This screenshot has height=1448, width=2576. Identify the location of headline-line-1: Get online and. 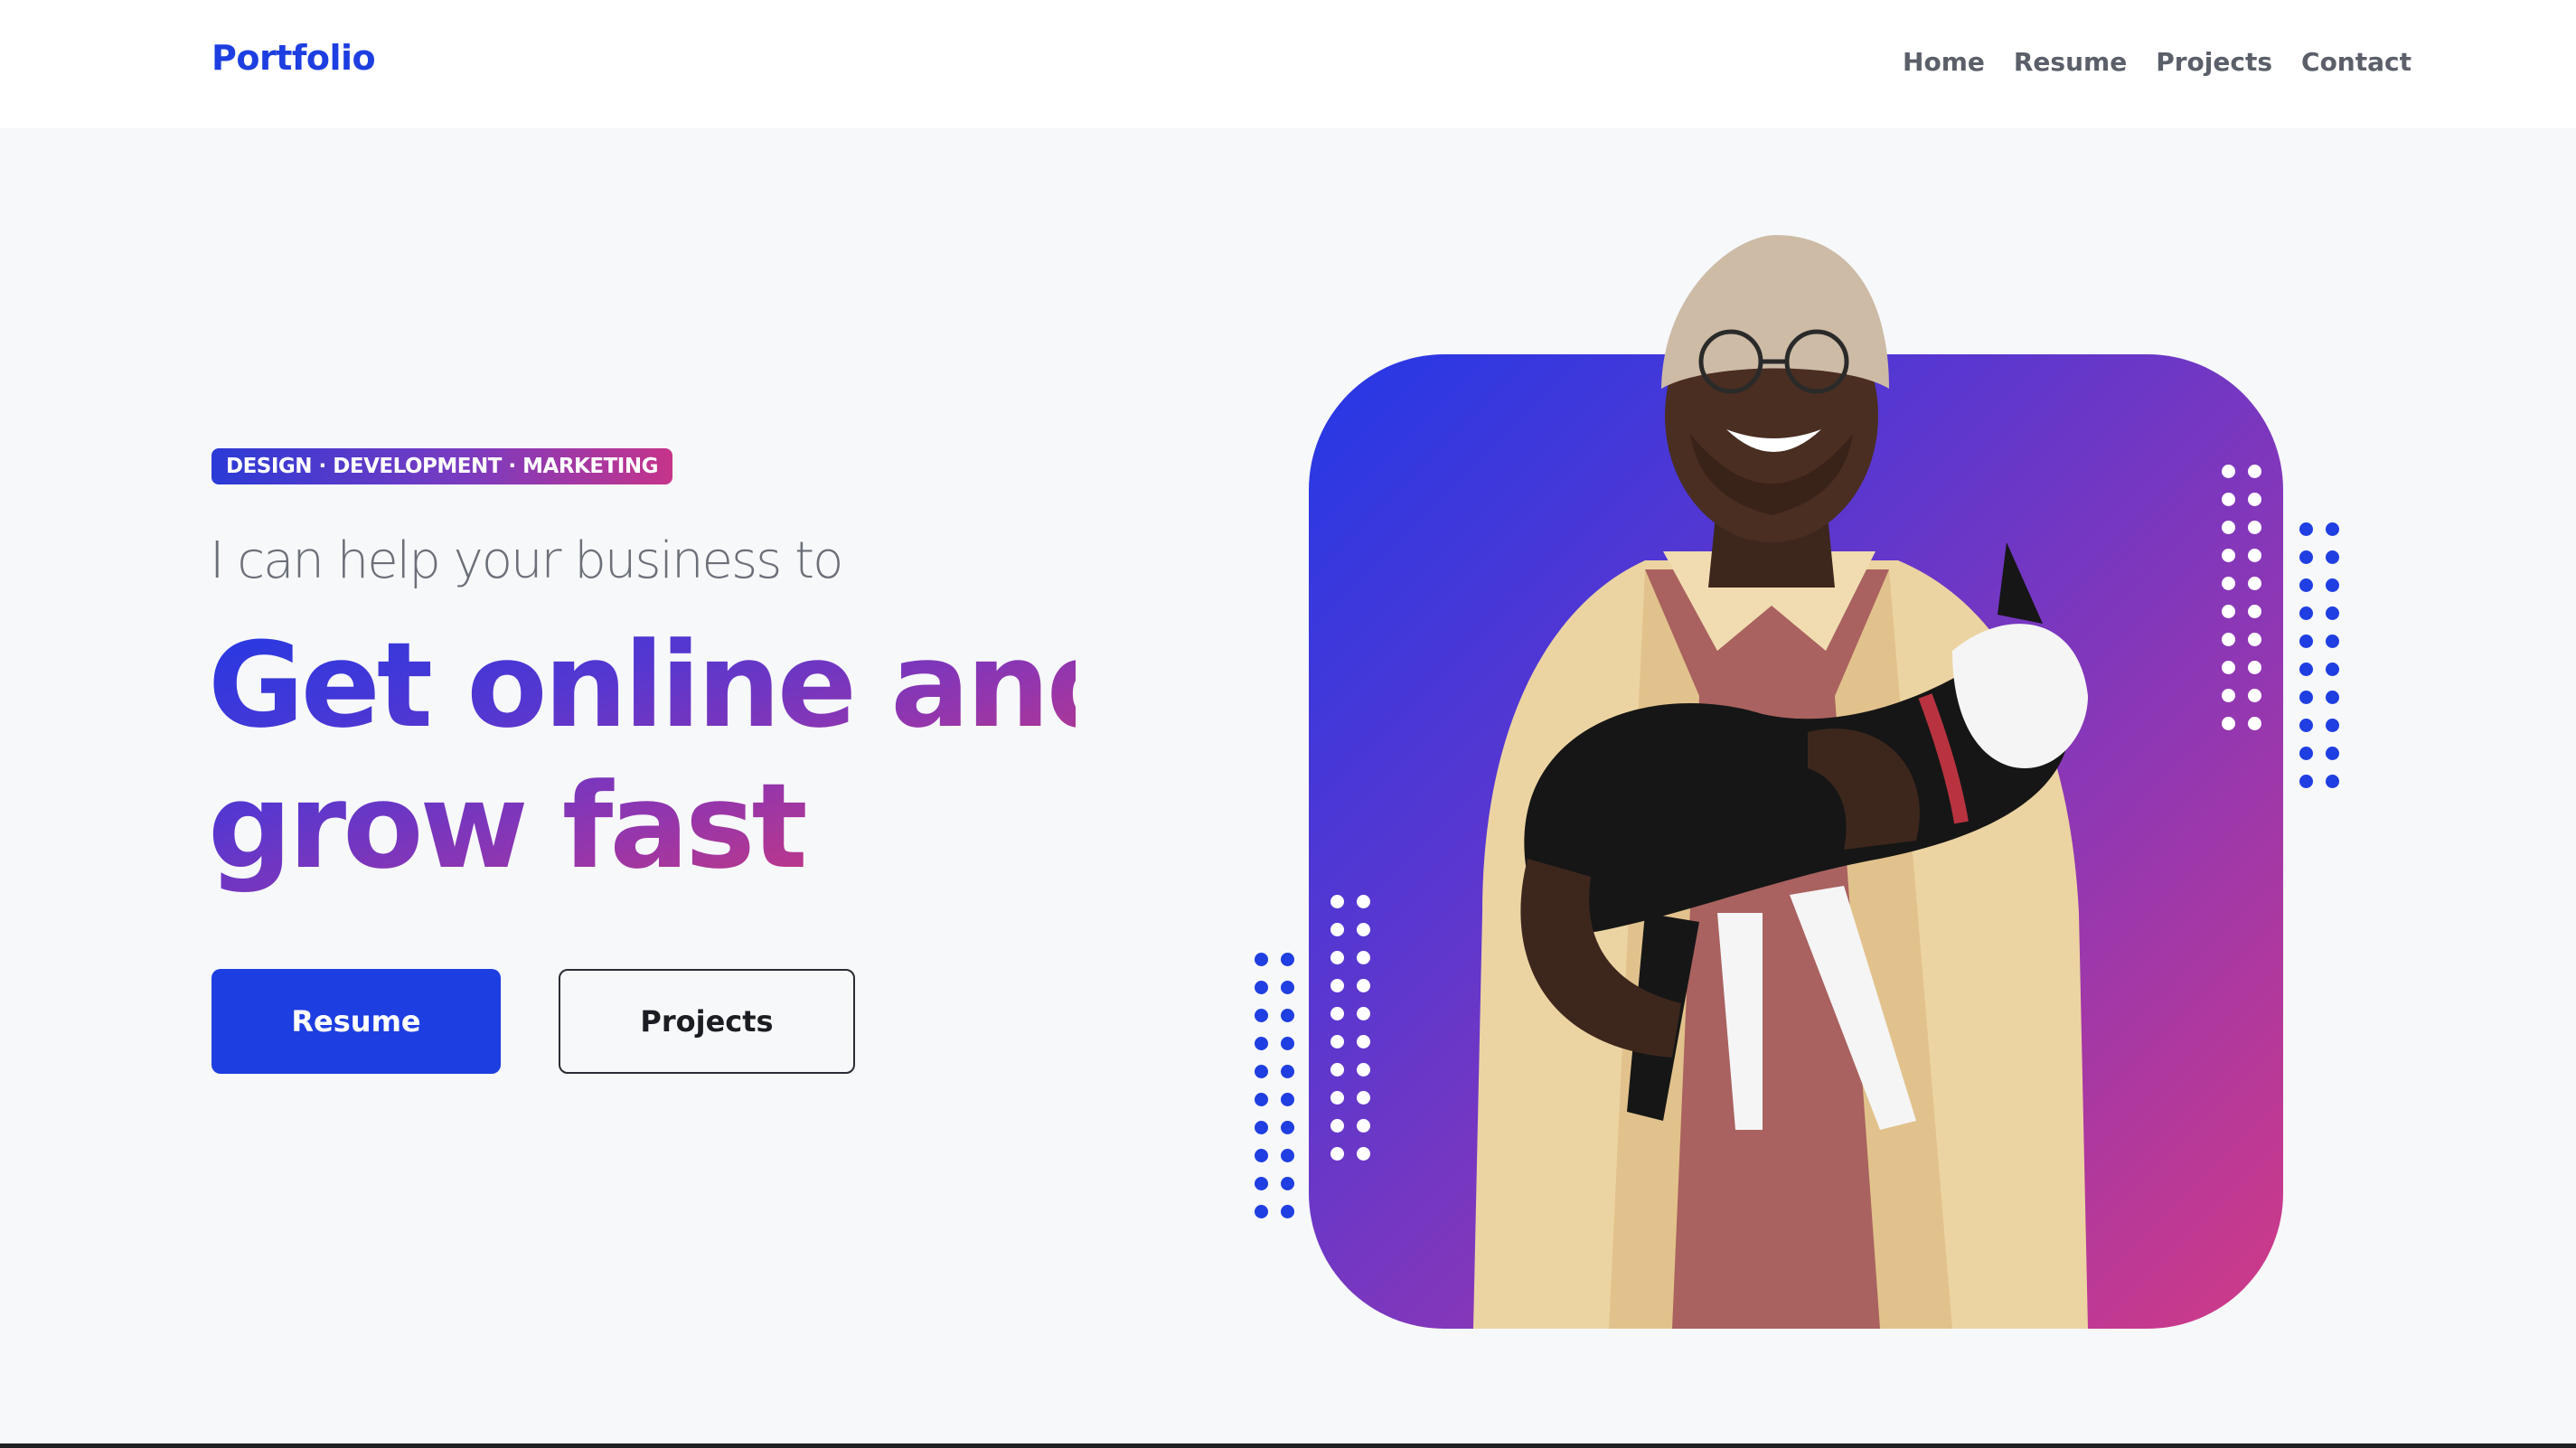
(667, 685).